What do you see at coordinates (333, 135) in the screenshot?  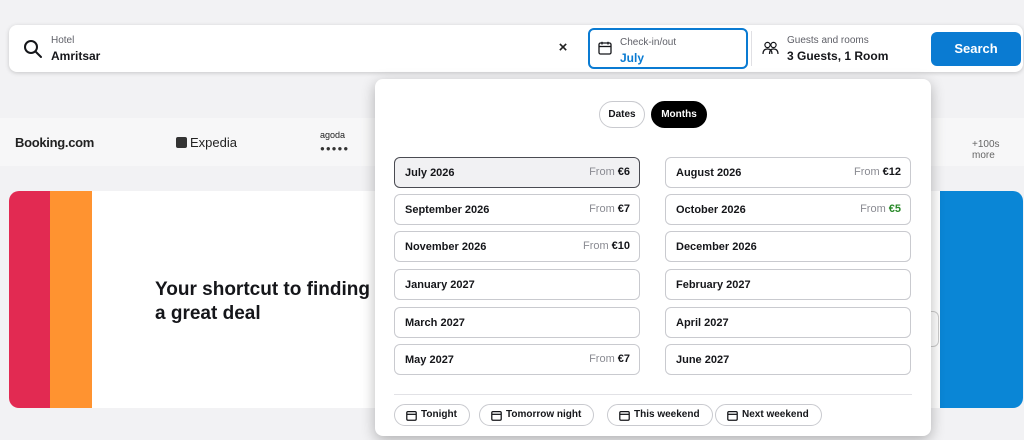 I see `agoda-logo: agoda` at bounding box center [333, 135].